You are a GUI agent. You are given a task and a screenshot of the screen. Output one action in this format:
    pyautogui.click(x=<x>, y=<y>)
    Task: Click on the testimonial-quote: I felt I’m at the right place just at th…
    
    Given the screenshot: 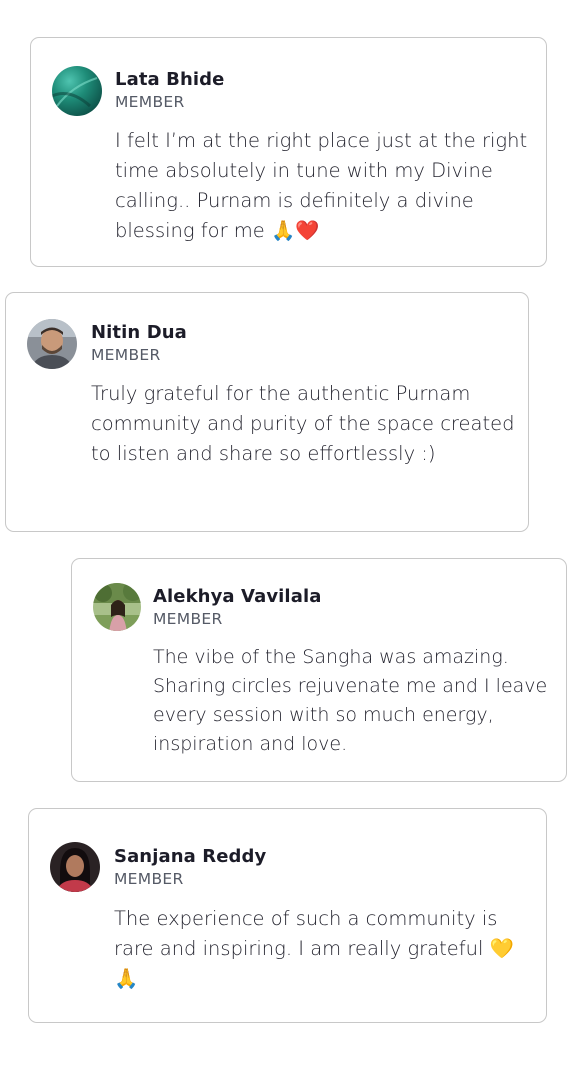 What is the action you would take?
    pyautogui.click(x=321, y=185)
    